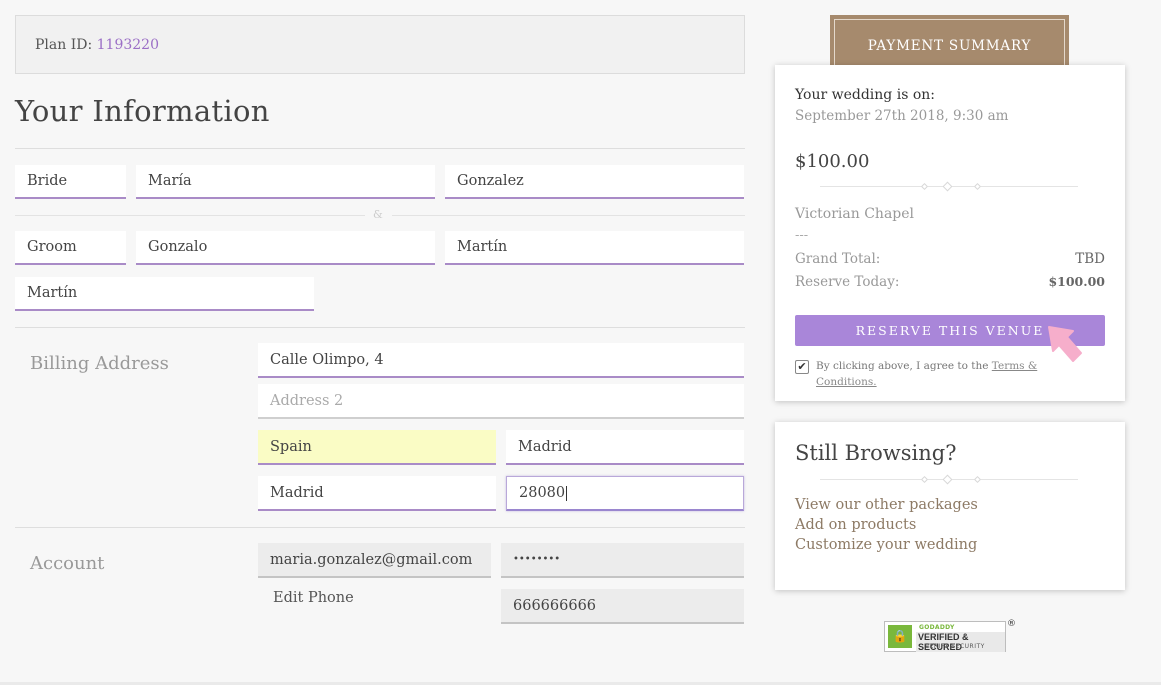 The width and height of the screenshot is (1161, 685). What do you see at coordinates (855, 214) in the screenshot?
I see `venue-name: Victorian Chapel` at bounding box center [855, 214].